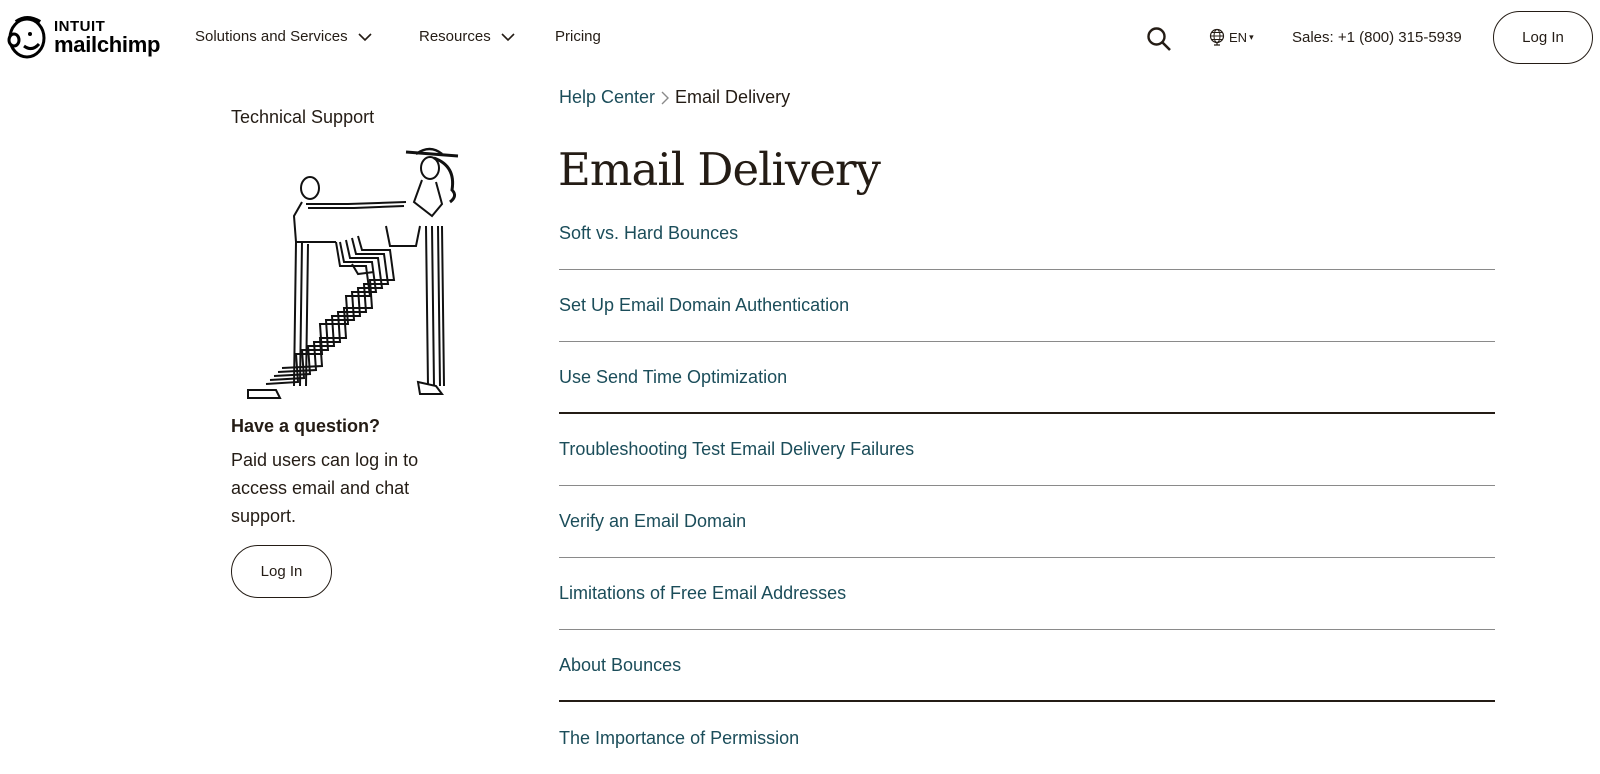 The height and width of the screenshot is (774, 1600). Describe the element at coordinates (648, 233) in the screenshot. I see `article-link: Soft vs. Hard Bounces` at that location.